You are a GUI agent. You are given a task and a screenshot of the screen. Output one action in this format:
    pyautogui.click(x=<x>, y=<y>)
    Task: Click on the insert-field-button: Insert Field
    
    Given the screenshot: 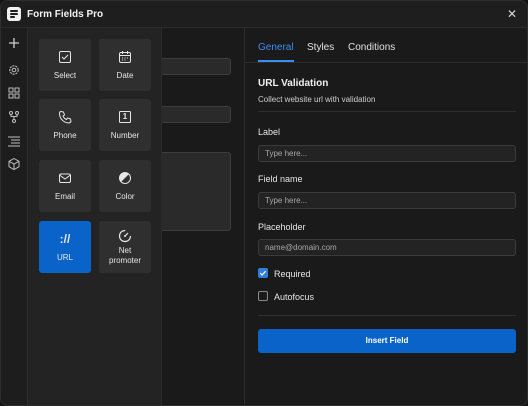 What is the action you would take?
    pyautogui.click(x=387, y=341)
    